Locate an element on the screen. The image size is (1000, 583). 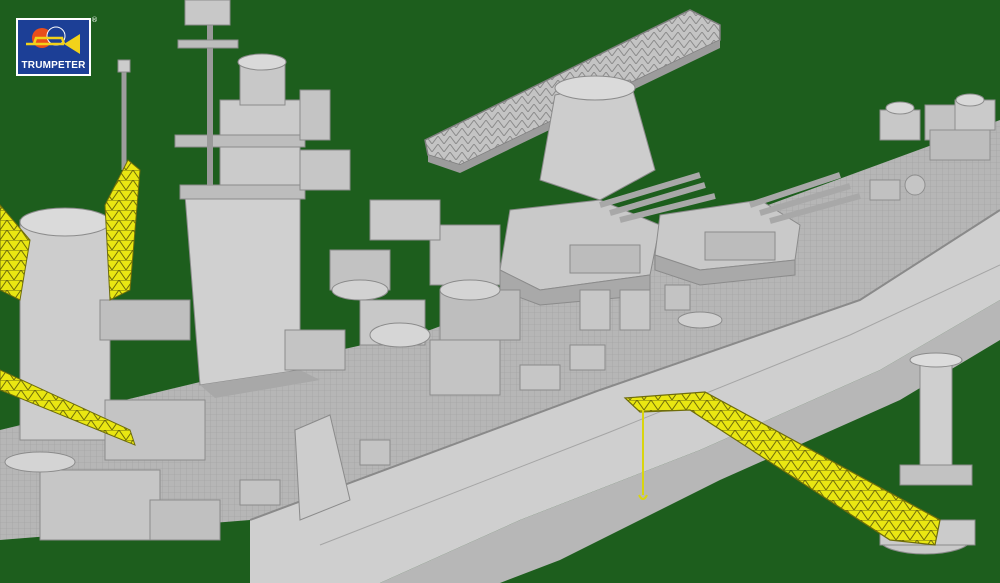
registered-mark: ® is located at coordinates (94, 20).